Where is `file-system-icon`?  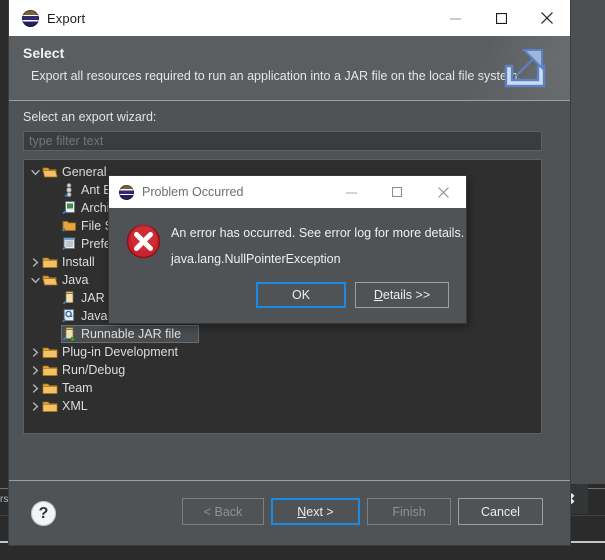
file-system-icon is located at coordinates (69, 226).